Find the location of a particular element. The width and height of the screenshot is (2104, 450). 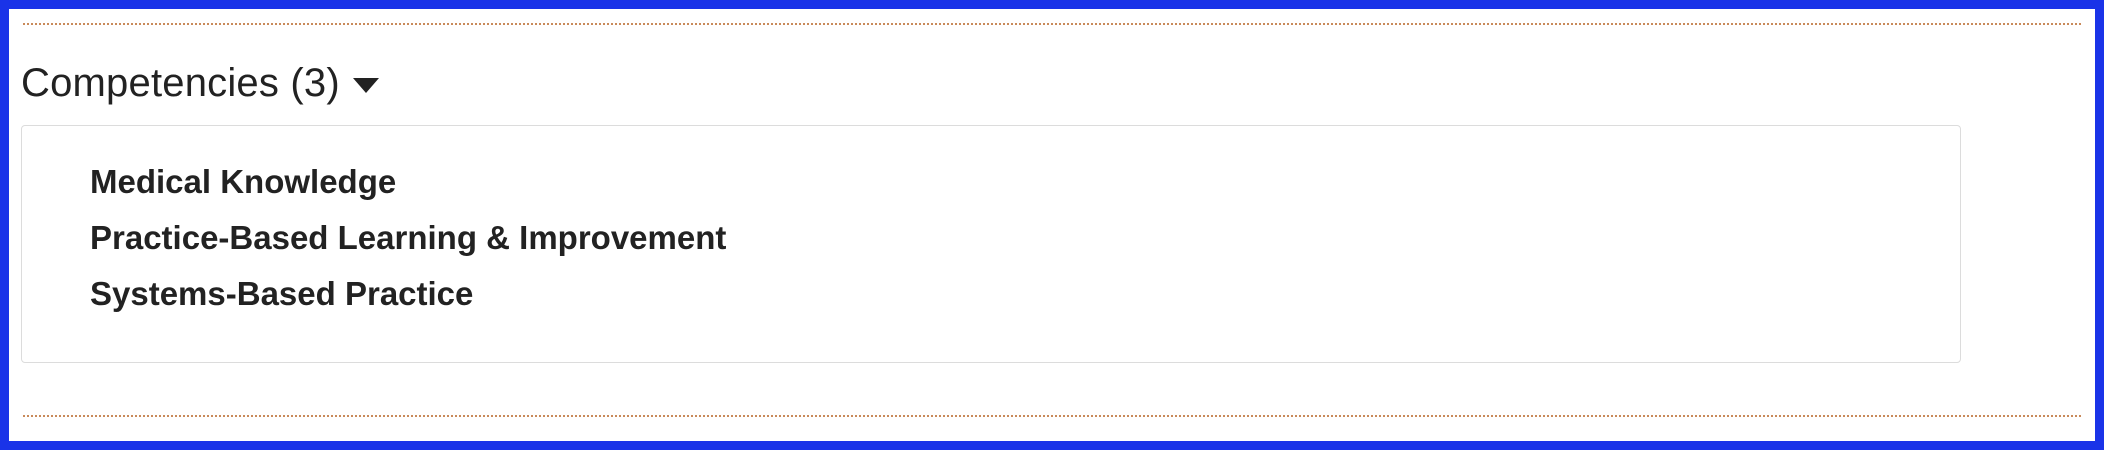

competency-item: Practice-Based Learning & Improvement is located at coordinates (408, 237).